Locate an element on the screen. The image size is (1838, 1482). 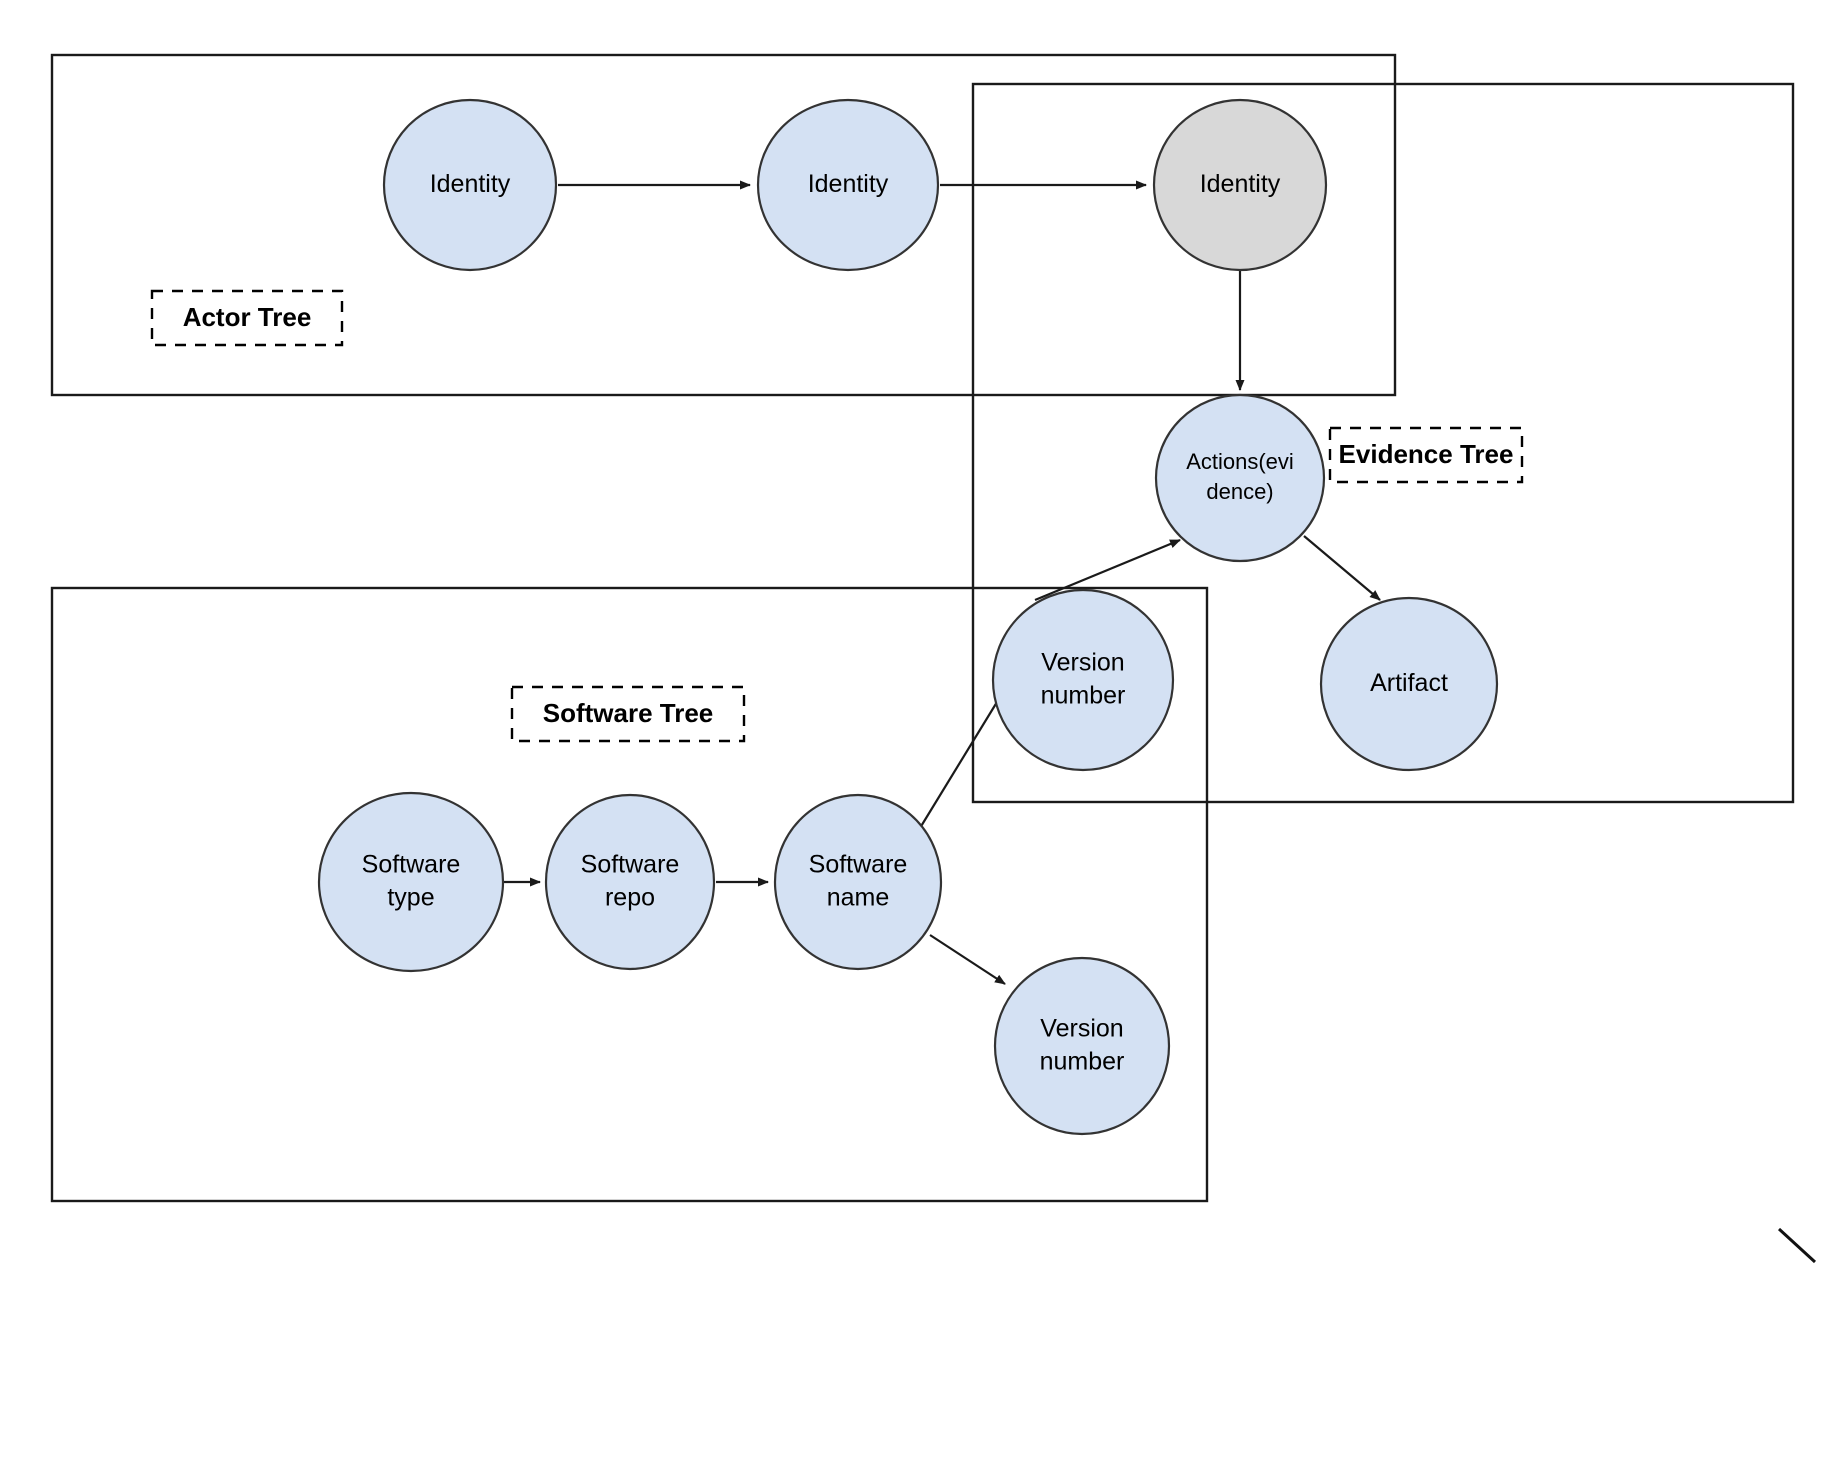
edge-software-name-to-version-software is located at coordinates (967, 959).